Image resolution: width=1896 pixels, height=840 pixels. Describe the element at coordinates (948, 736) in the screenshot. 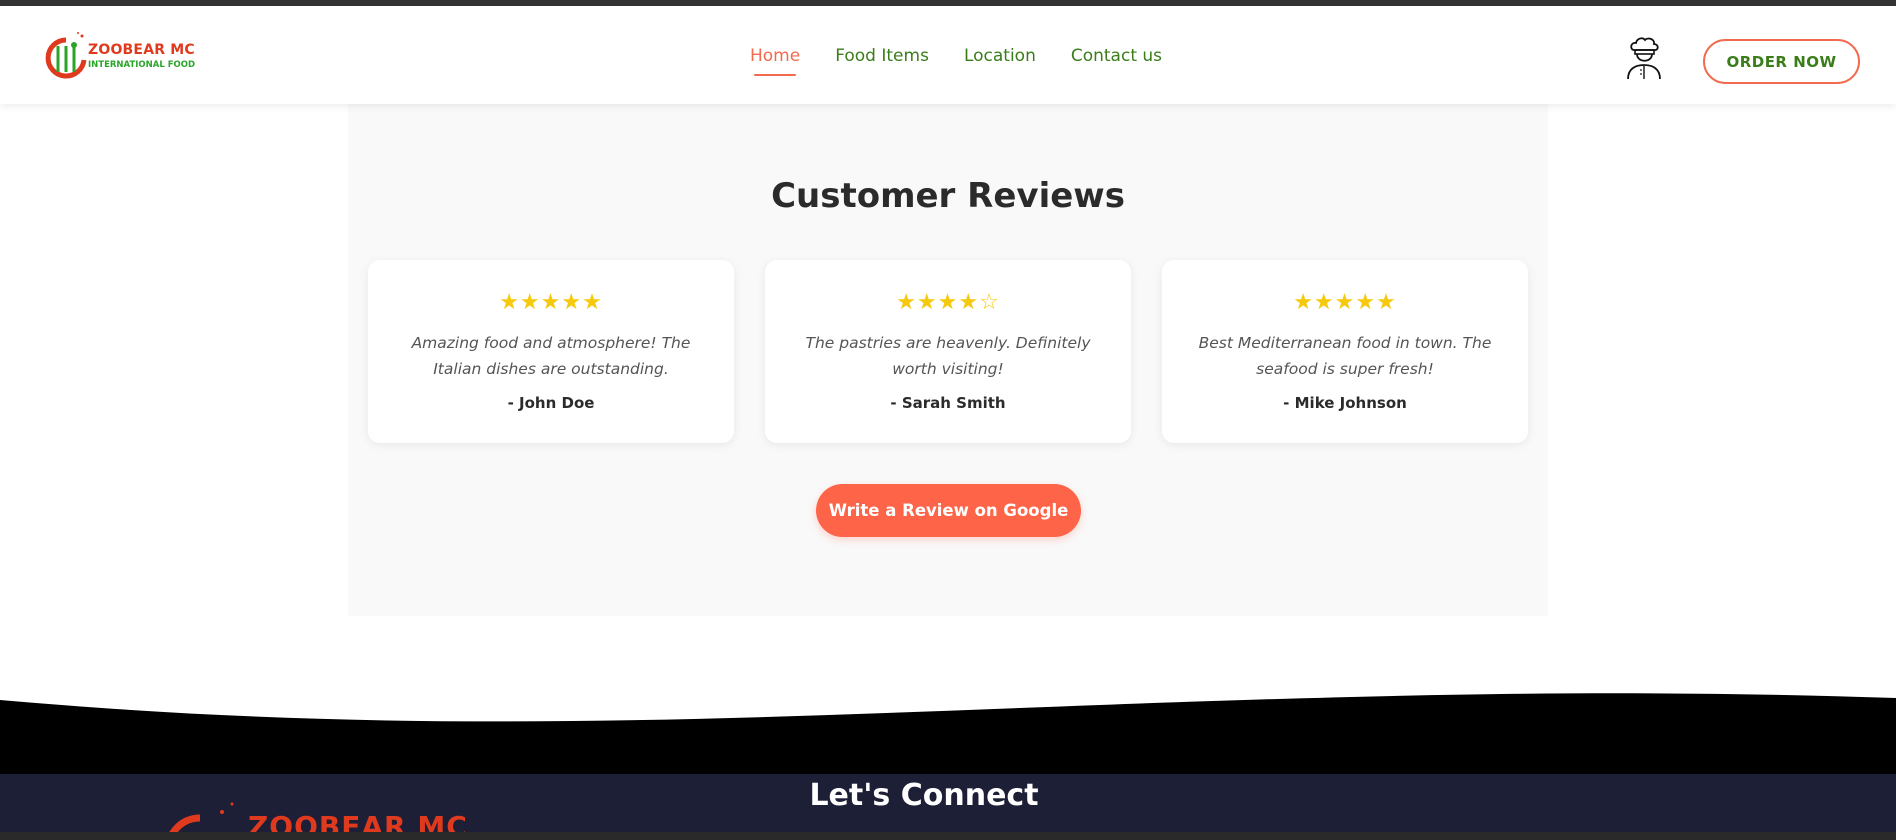

I see `footer-wave` at that location.